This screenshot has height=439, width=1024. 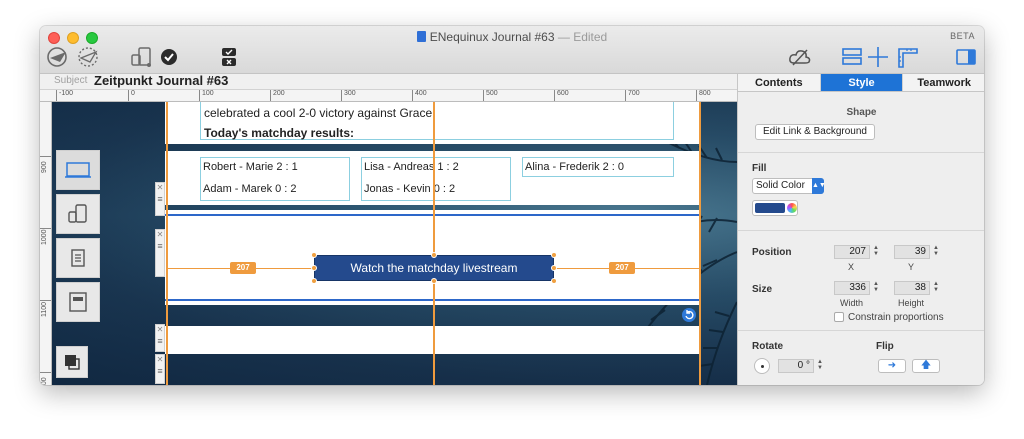 I want to click on tab-teamwork: Teamwork, so click(x=943, y=82).